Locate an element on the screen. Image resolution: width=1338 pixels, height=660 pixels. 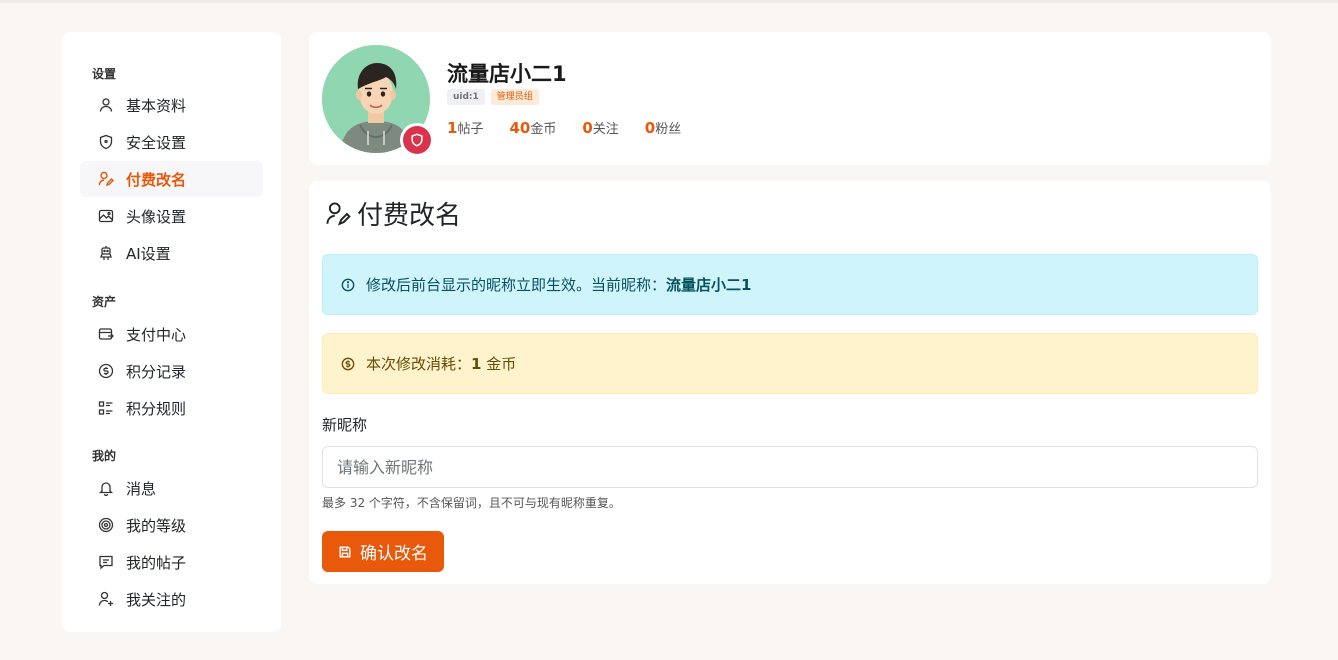
sidebar-item-label: 头像设置 is located at coordinates (156, 216).